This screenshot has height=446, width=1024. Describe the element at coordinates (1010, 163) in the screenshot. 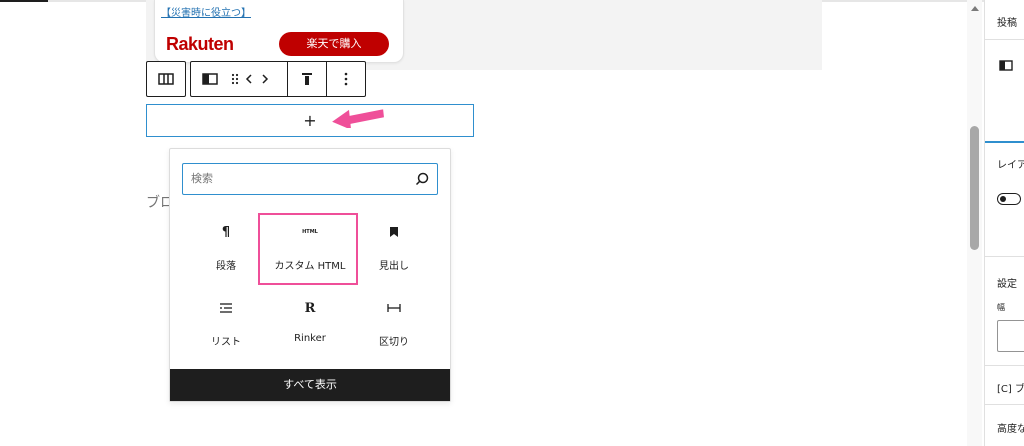

I see `layout-panel-label: レイア` at that location.